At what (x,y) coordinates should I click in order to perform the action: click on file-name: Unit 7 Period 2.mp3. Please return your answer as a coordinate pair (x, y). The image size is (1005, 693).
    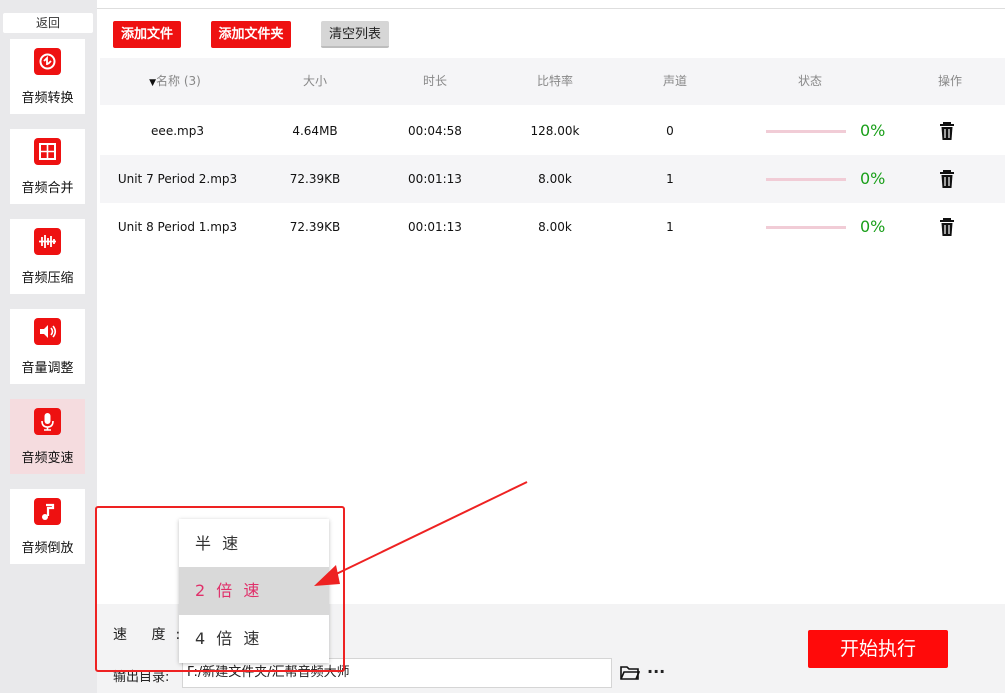
    Looking at the image, I should click on (177, 179).